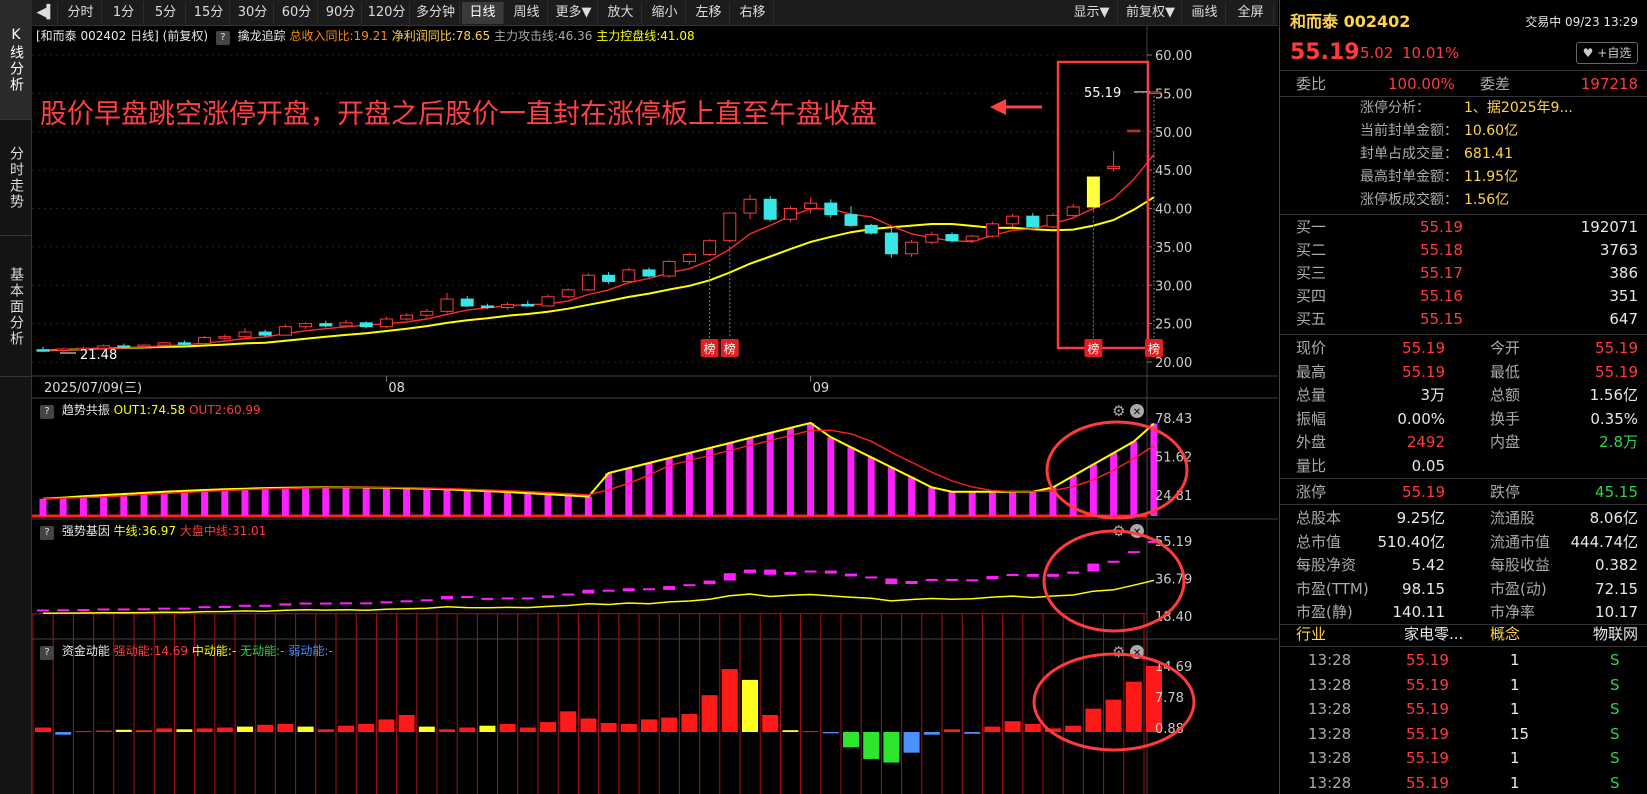 The height and width of the screenshot is (794, 1647). Describe the element at coordinates (1604, 541) in the screenshot. I see `fund-value: 444.74亿` at that location.